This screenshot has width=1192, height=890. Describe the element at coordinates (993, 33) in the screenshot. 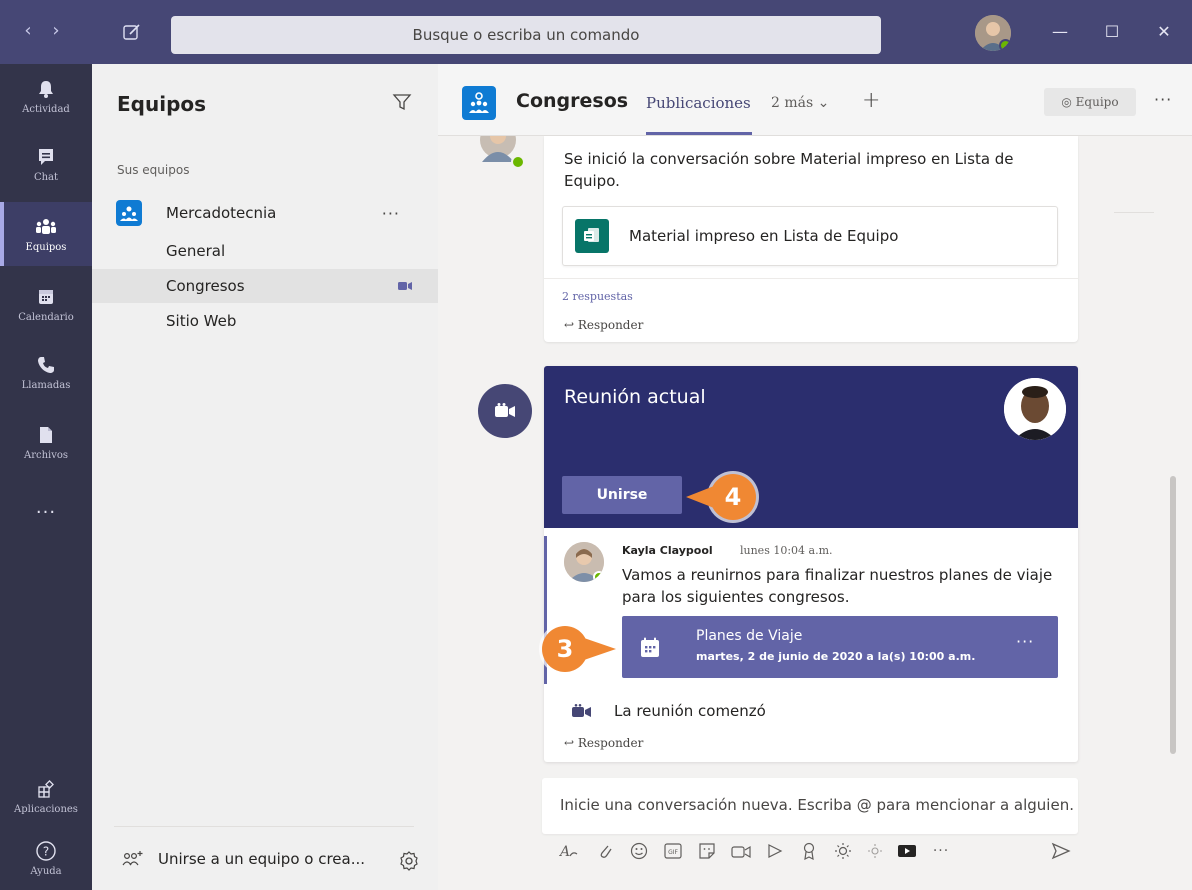

I see `profile-avatar` at that location.